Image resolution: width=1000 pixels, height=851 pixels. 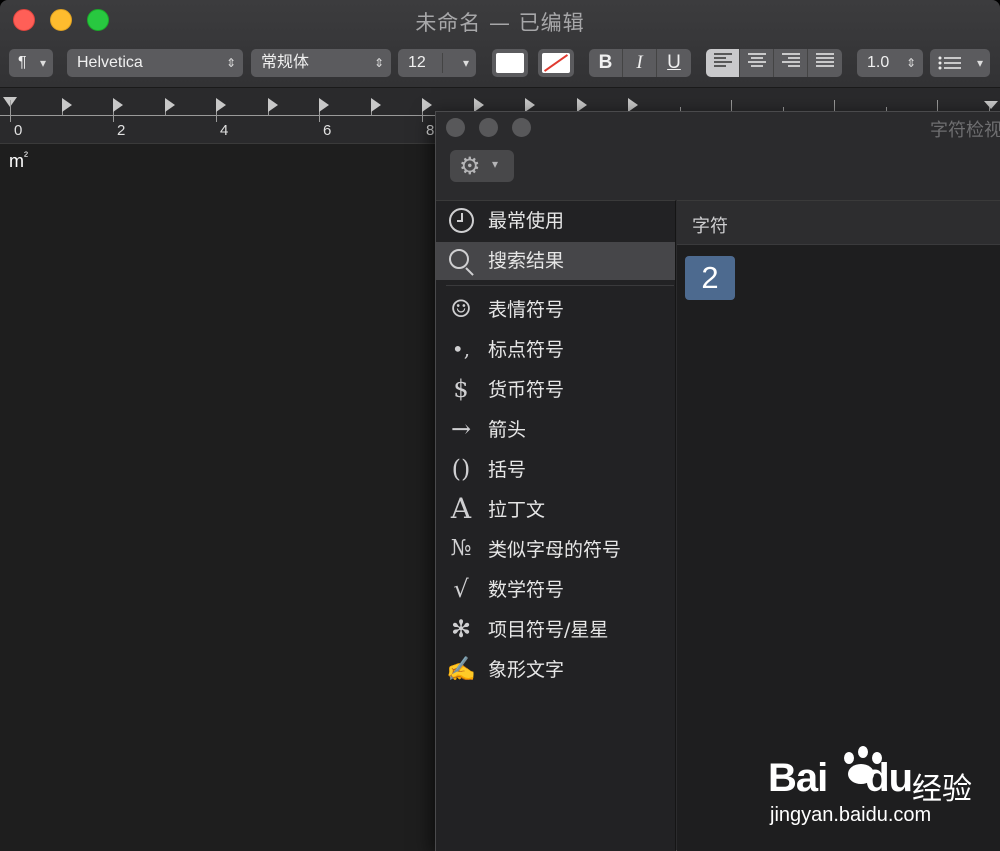 I want to click on section-header-label: 字符, so click(x=710, y=226).